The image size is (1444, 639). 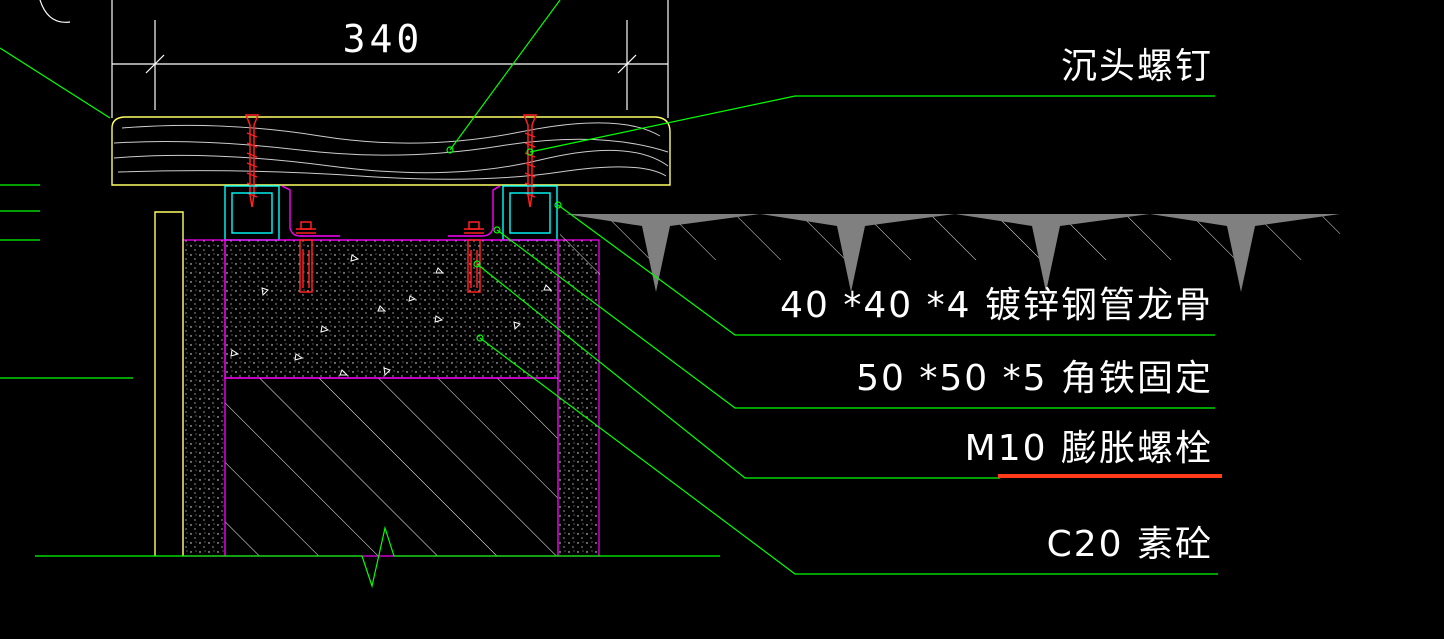 What do you see at coordinates (383, 39) in the screenshot?
I see `dimension-text: 340` at bounding box center [383, 39].